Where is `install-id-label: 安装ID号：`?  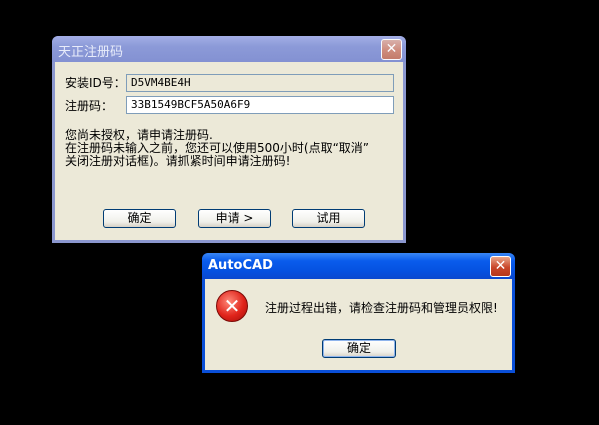 install-id-label: 安装ID号： is located at coordinates (95, 83).